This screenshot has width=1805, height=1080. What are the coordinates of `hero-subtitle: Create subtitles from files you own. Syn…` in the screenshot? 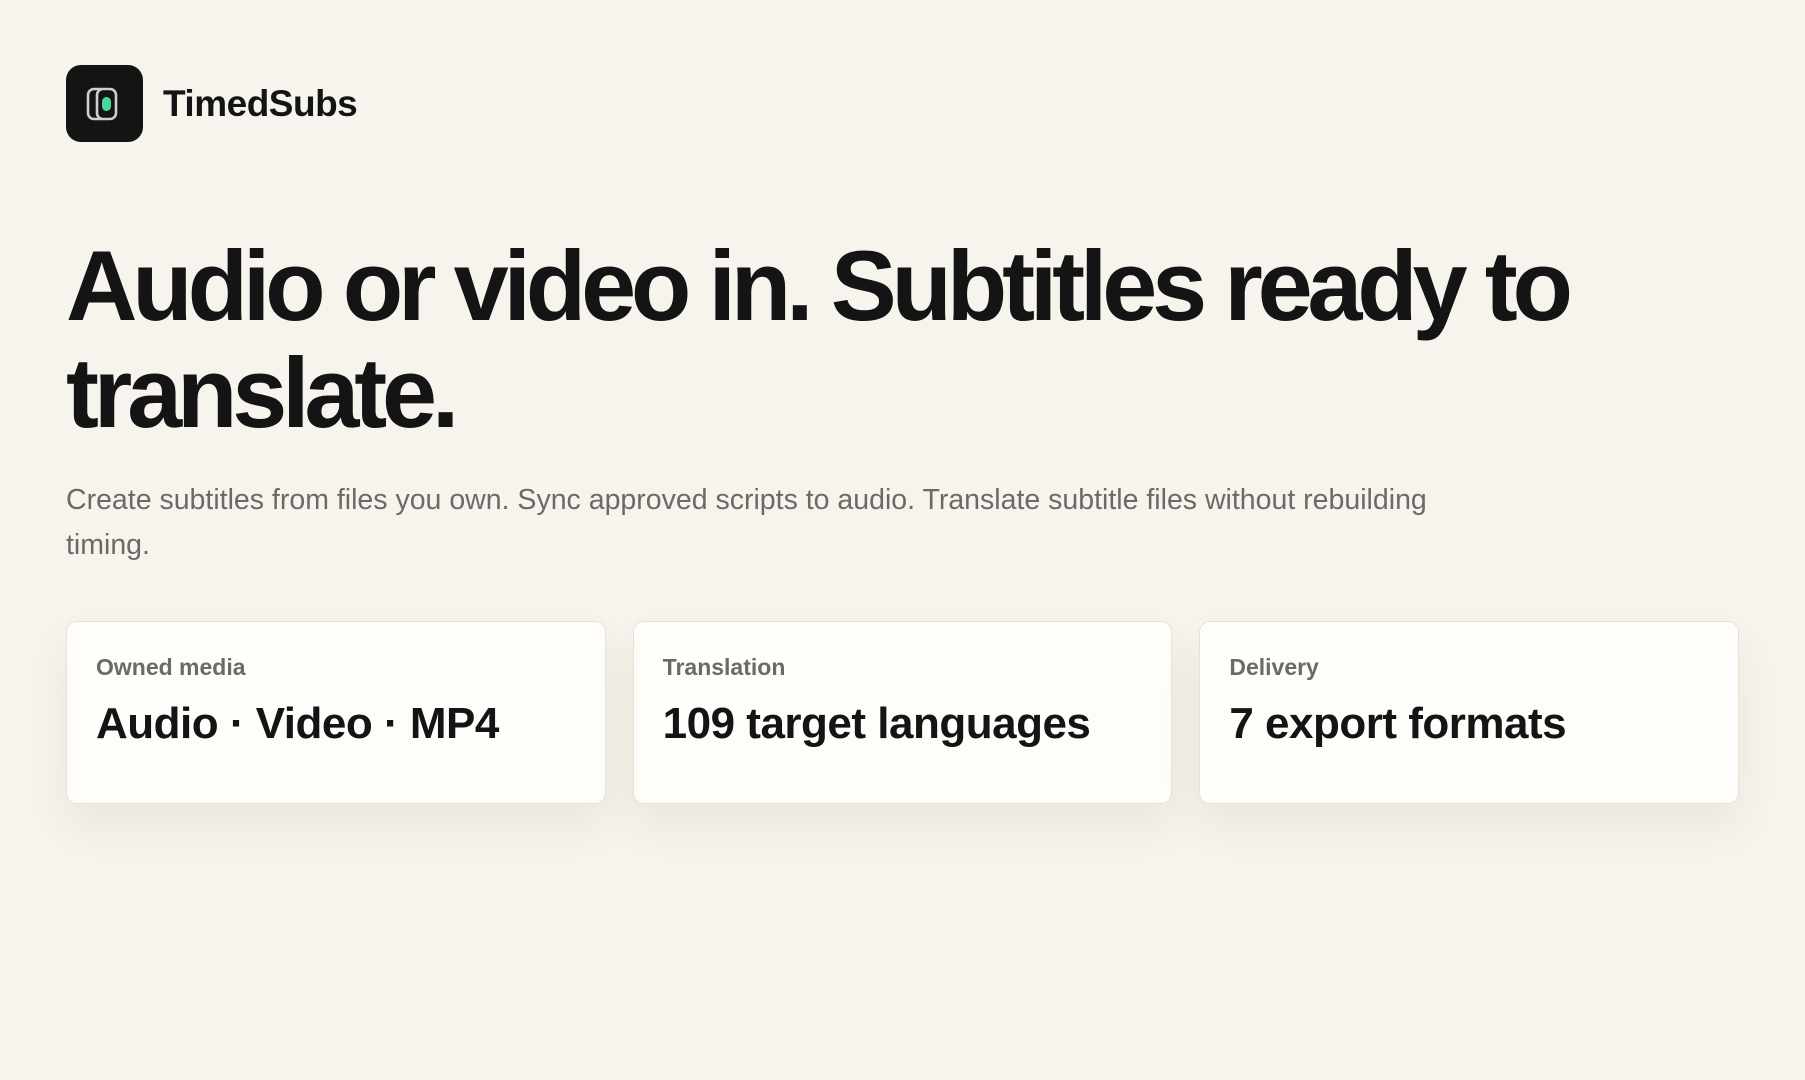 It's located at (746, 522).